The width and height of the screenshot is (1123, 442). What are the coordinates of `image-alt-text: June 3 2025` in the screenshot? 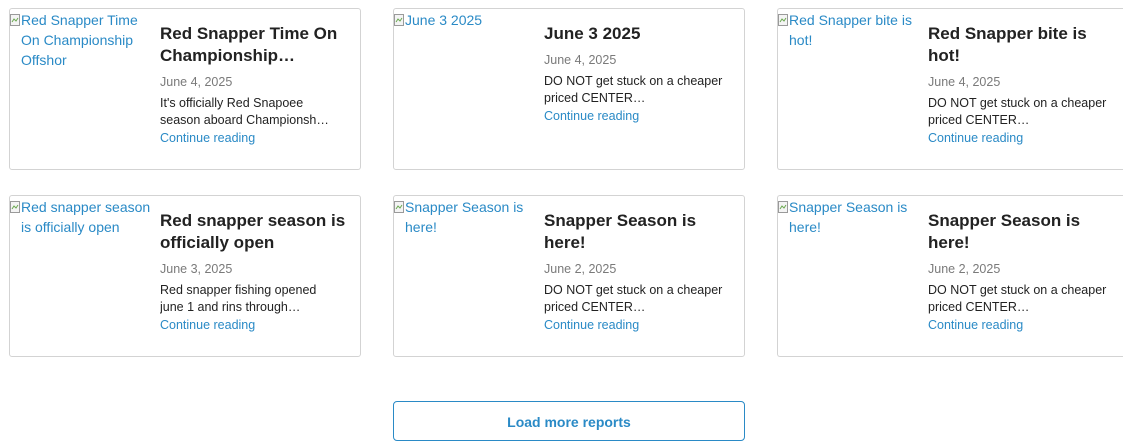 It's located at (444, 20).